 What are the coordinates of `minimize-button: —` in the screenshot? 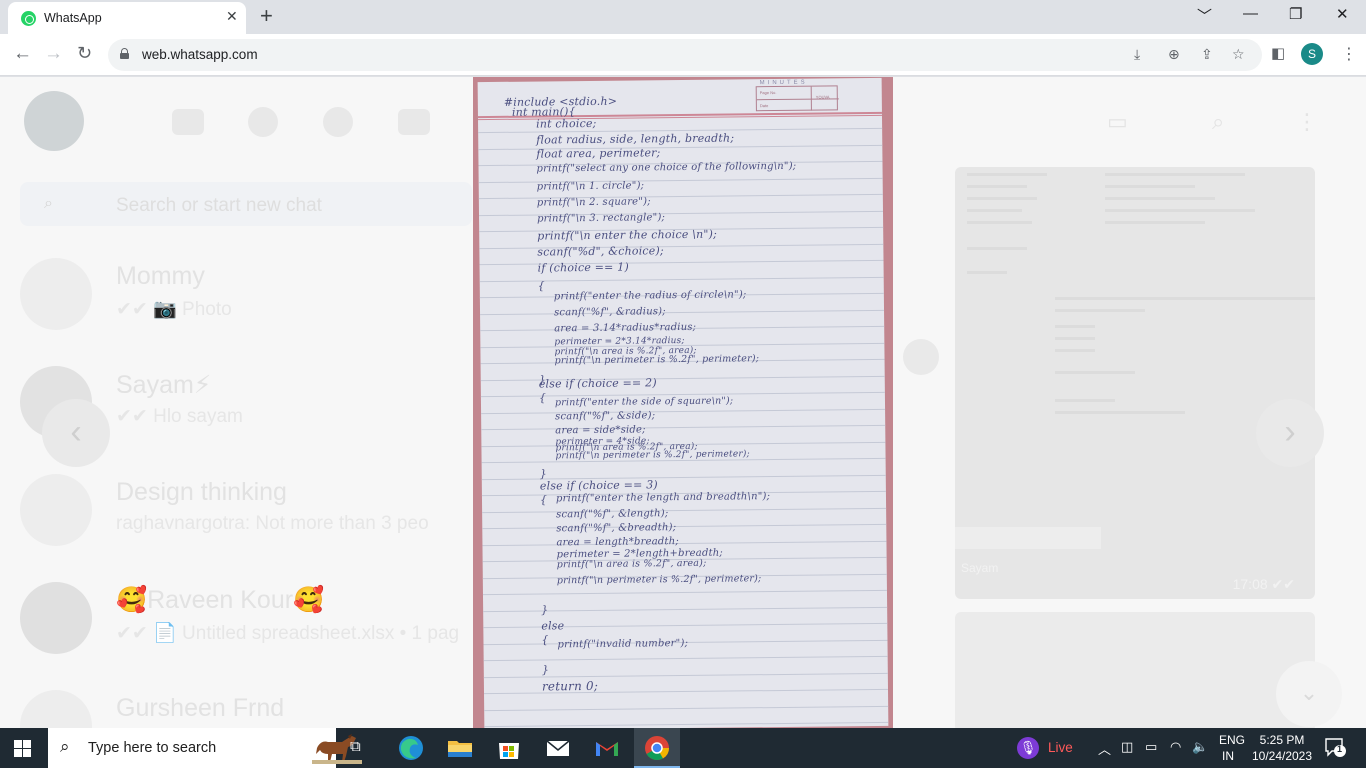 It's located at (1250, 13).